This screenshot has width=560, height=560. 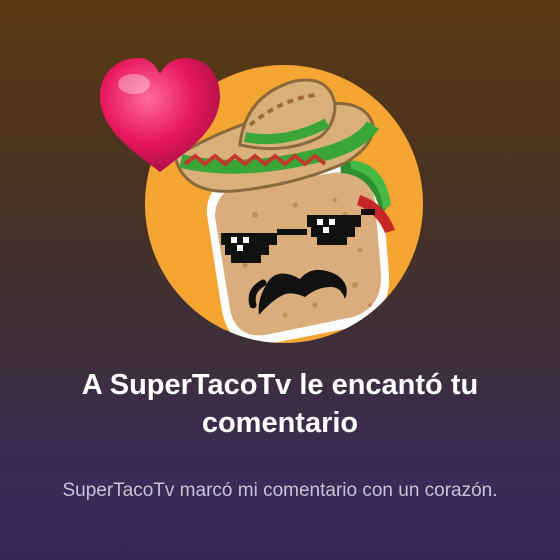 What do you see at coordinates (280, 404) in the screenshot?
I see `notification-title: A SuperTacoTv le encantó tu comentario` at bounding box center [280, 404].